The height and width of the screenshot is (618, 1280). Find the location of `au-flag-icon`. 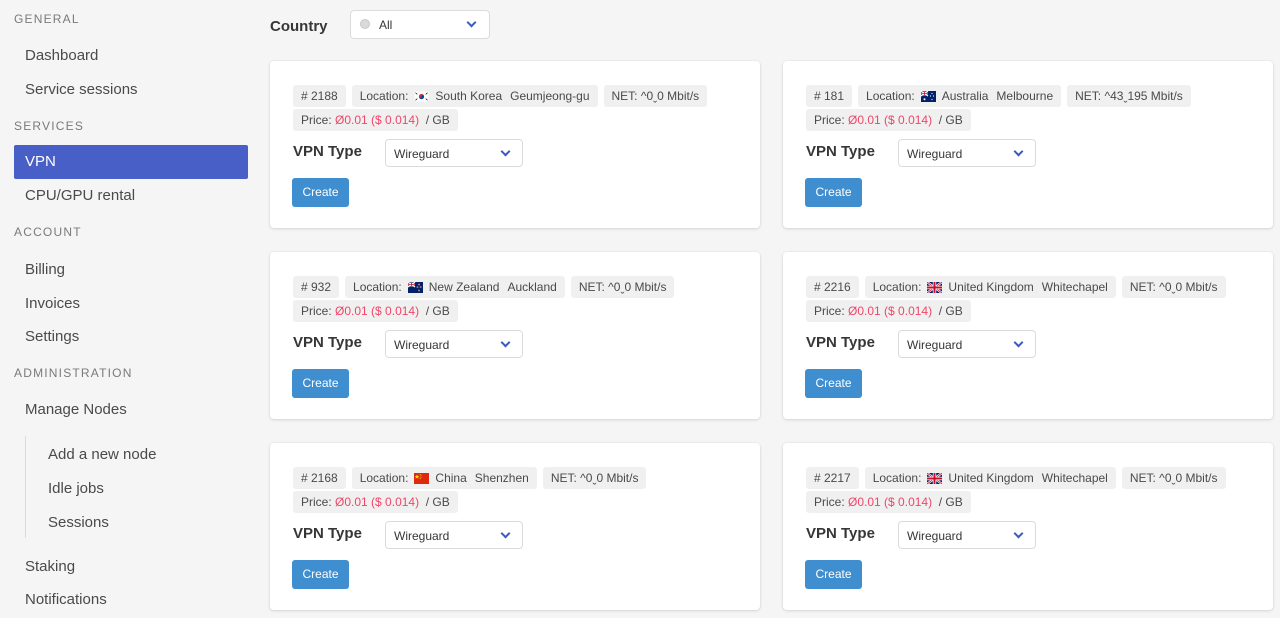

au-flag-icon is located at coordinates (928, 96).